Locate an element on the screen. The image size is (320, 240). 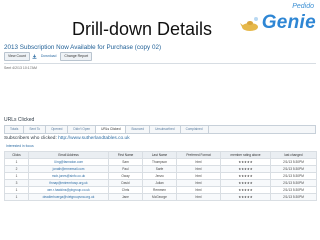
sent-timestamp: Sent 4/2/13 10:17AM is located at coordinates (20, 68).